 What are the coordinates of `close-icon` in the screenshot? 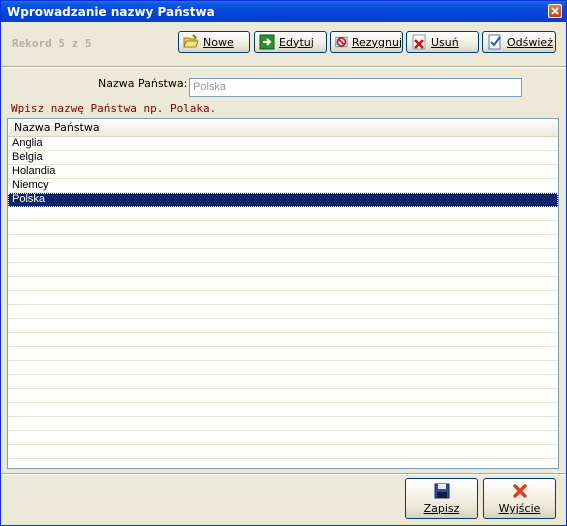 It's located at (555, 11).